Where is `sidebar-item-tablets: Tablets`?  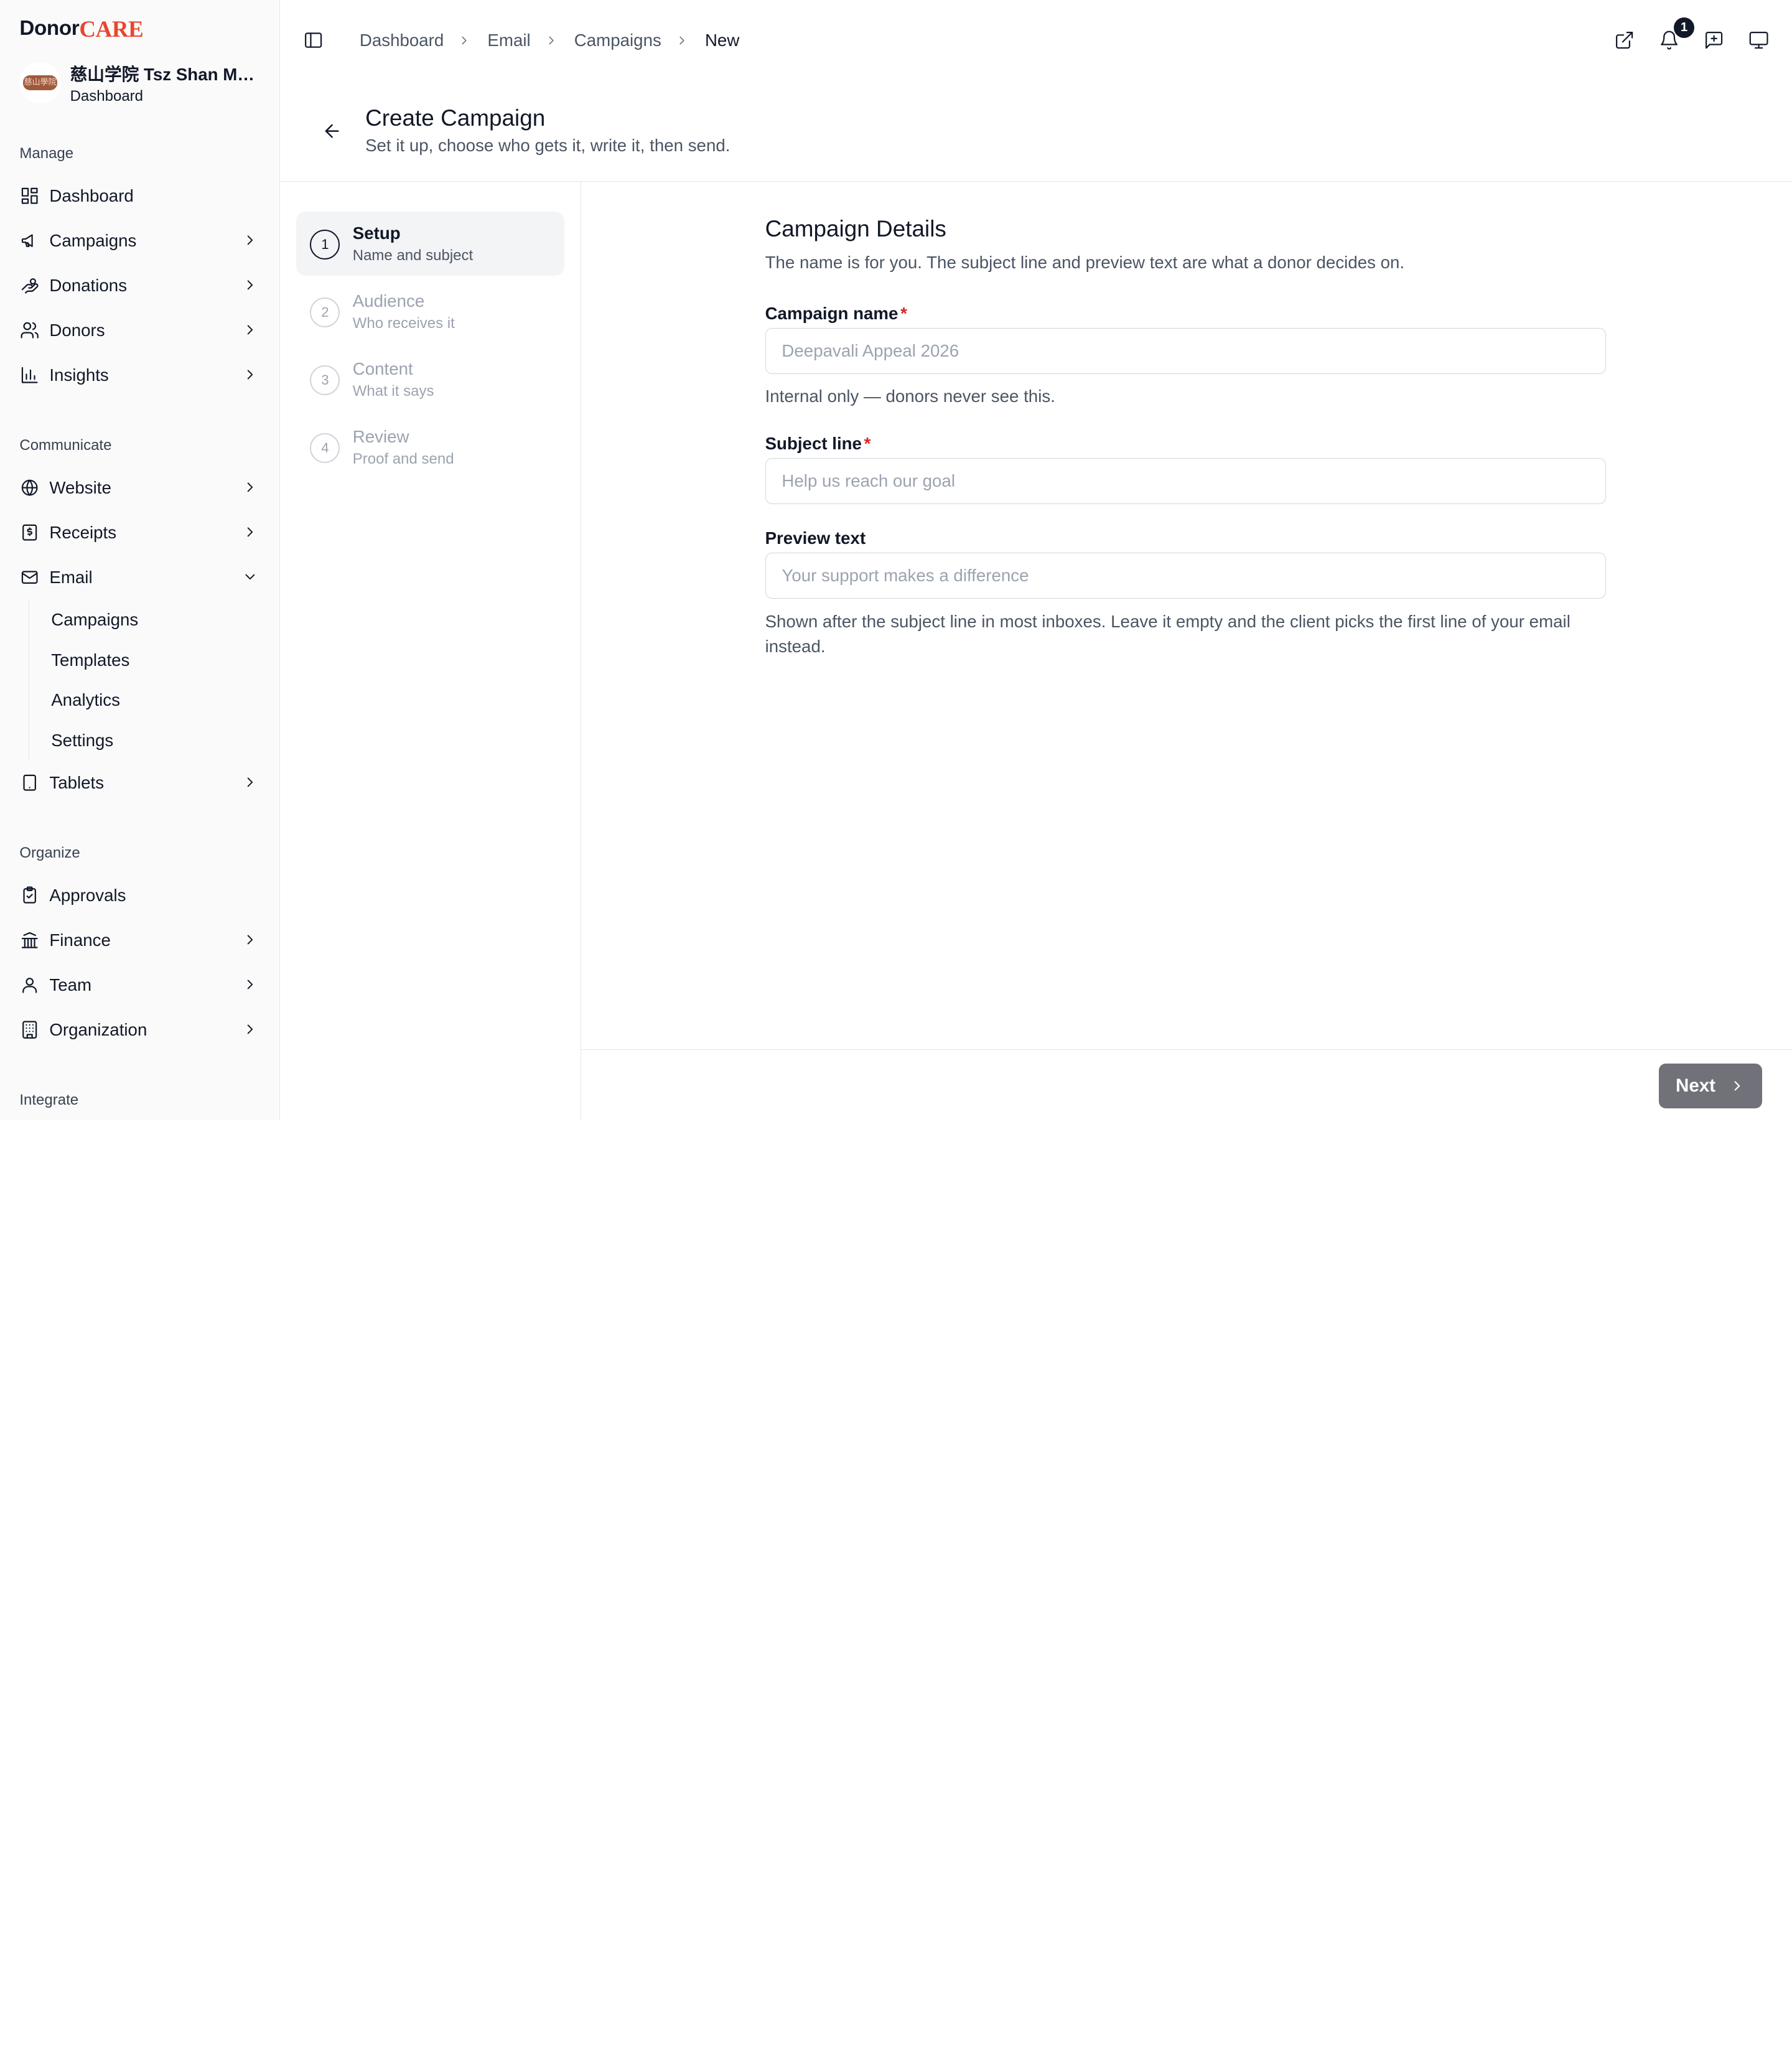 sidebar-item-tablets: Tablets is located at coordinates (139, 782).